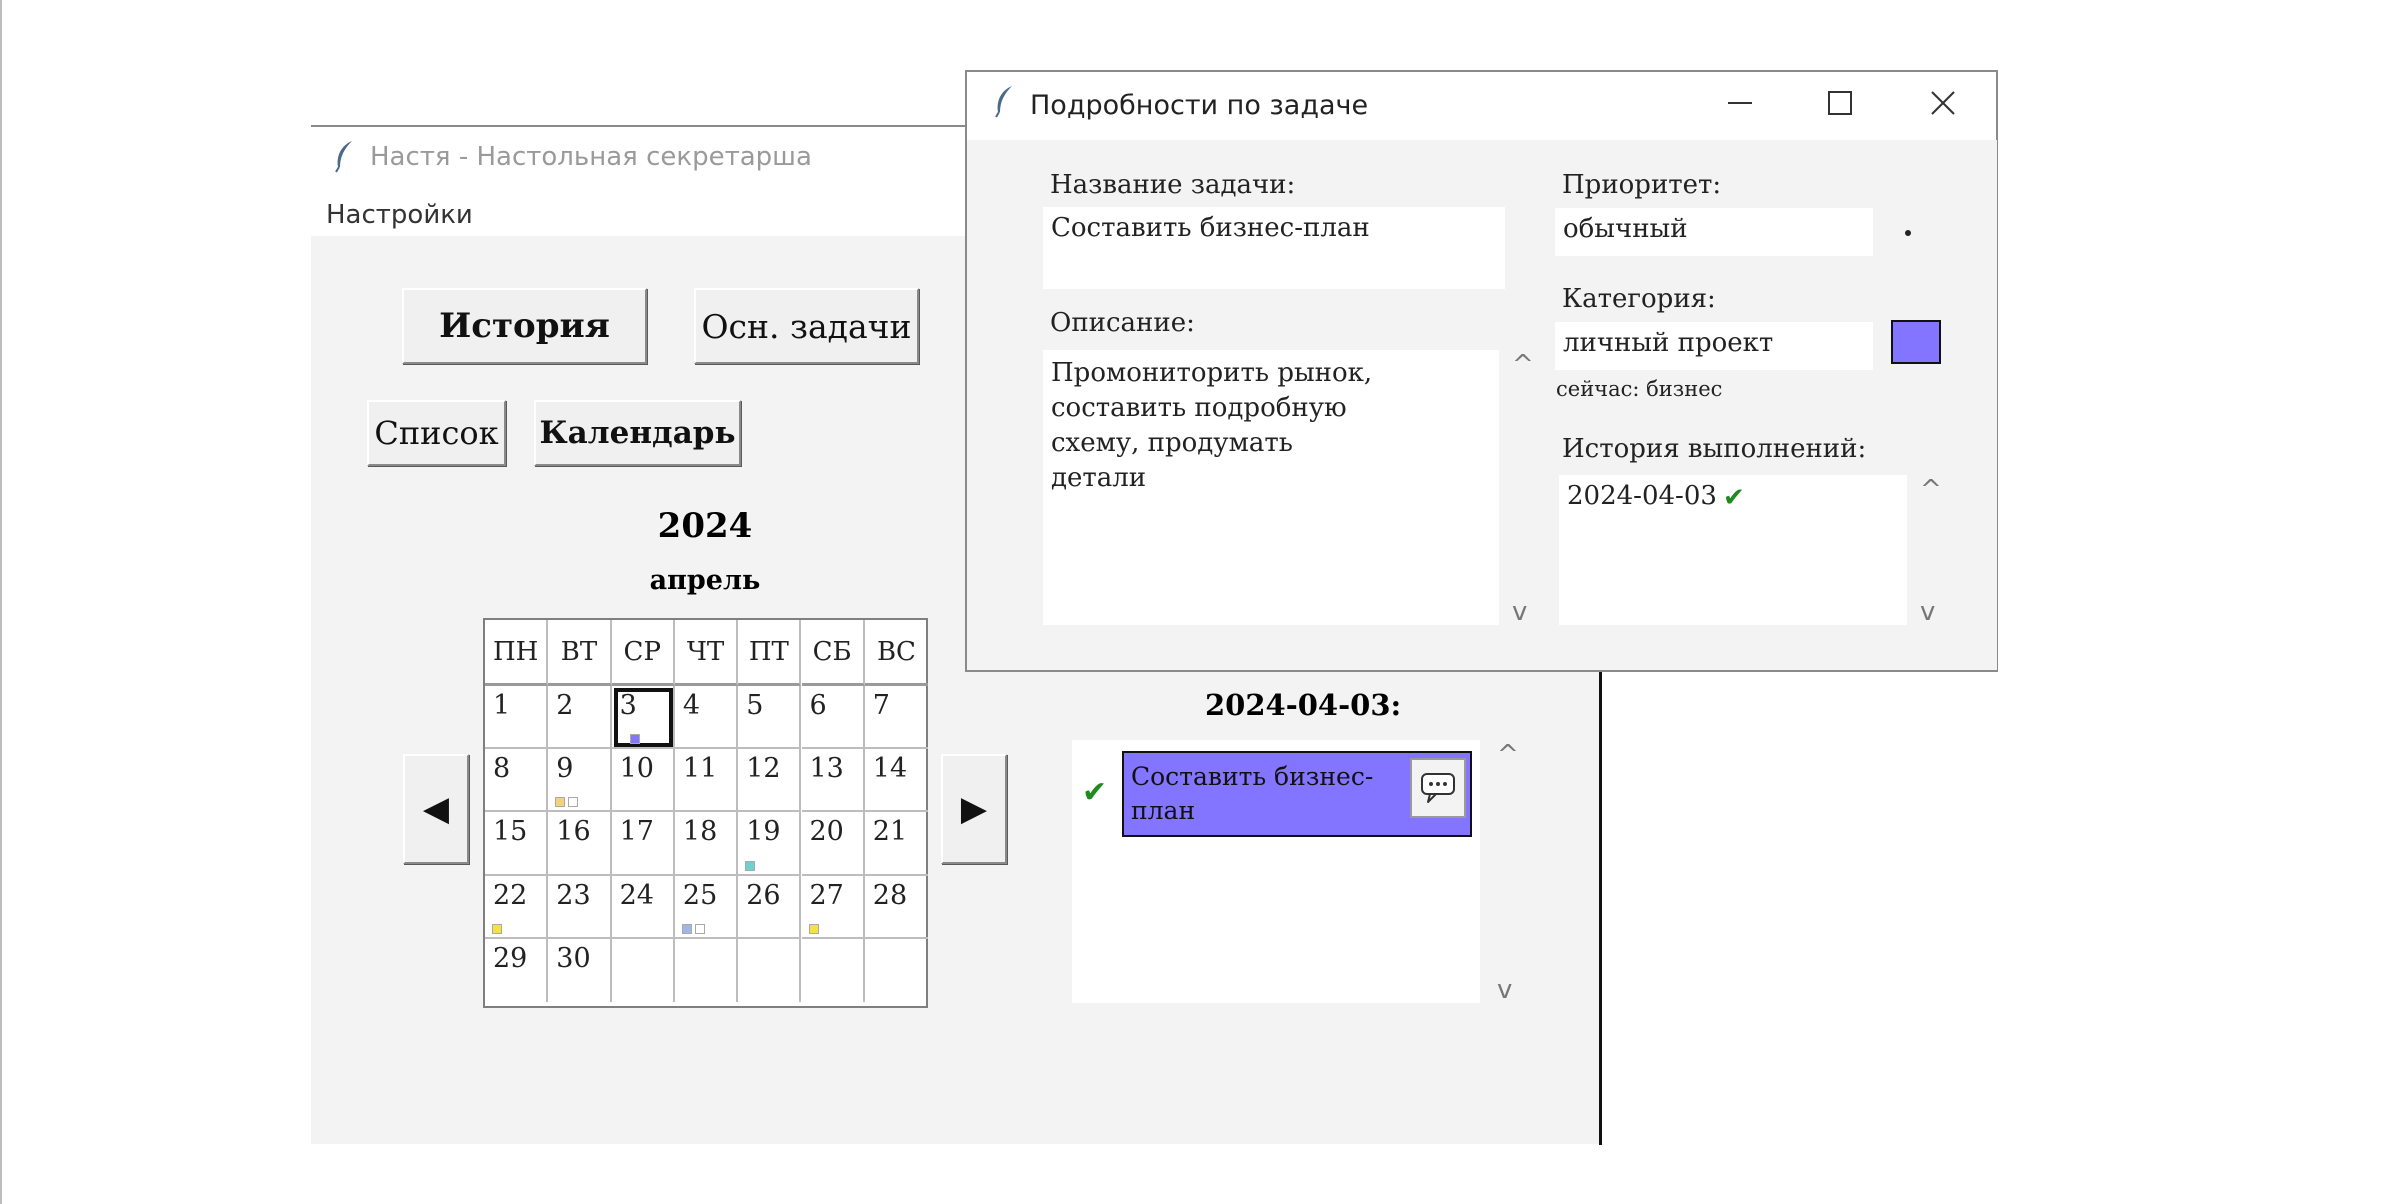  I want to click on calendar-day-number: 3, so click(628, 705).